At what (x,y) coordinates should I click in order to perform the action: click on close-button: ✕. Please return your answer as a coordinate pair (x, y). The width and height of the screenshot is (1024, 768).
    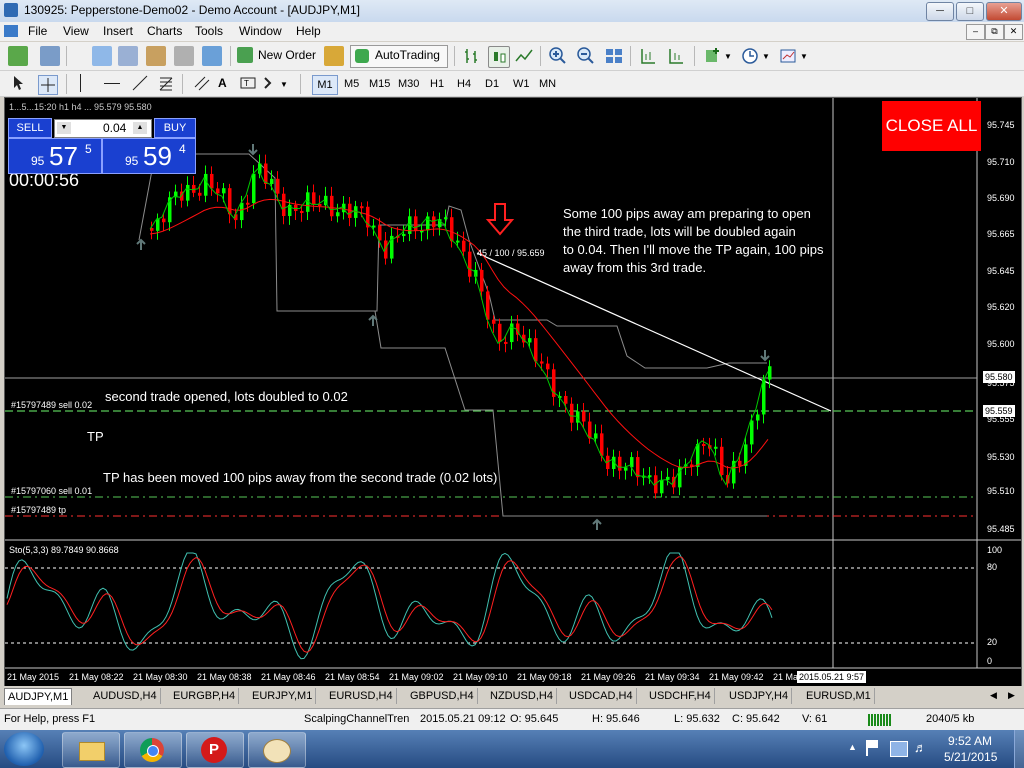
    Looking at the image, I should click on (1004, 11).